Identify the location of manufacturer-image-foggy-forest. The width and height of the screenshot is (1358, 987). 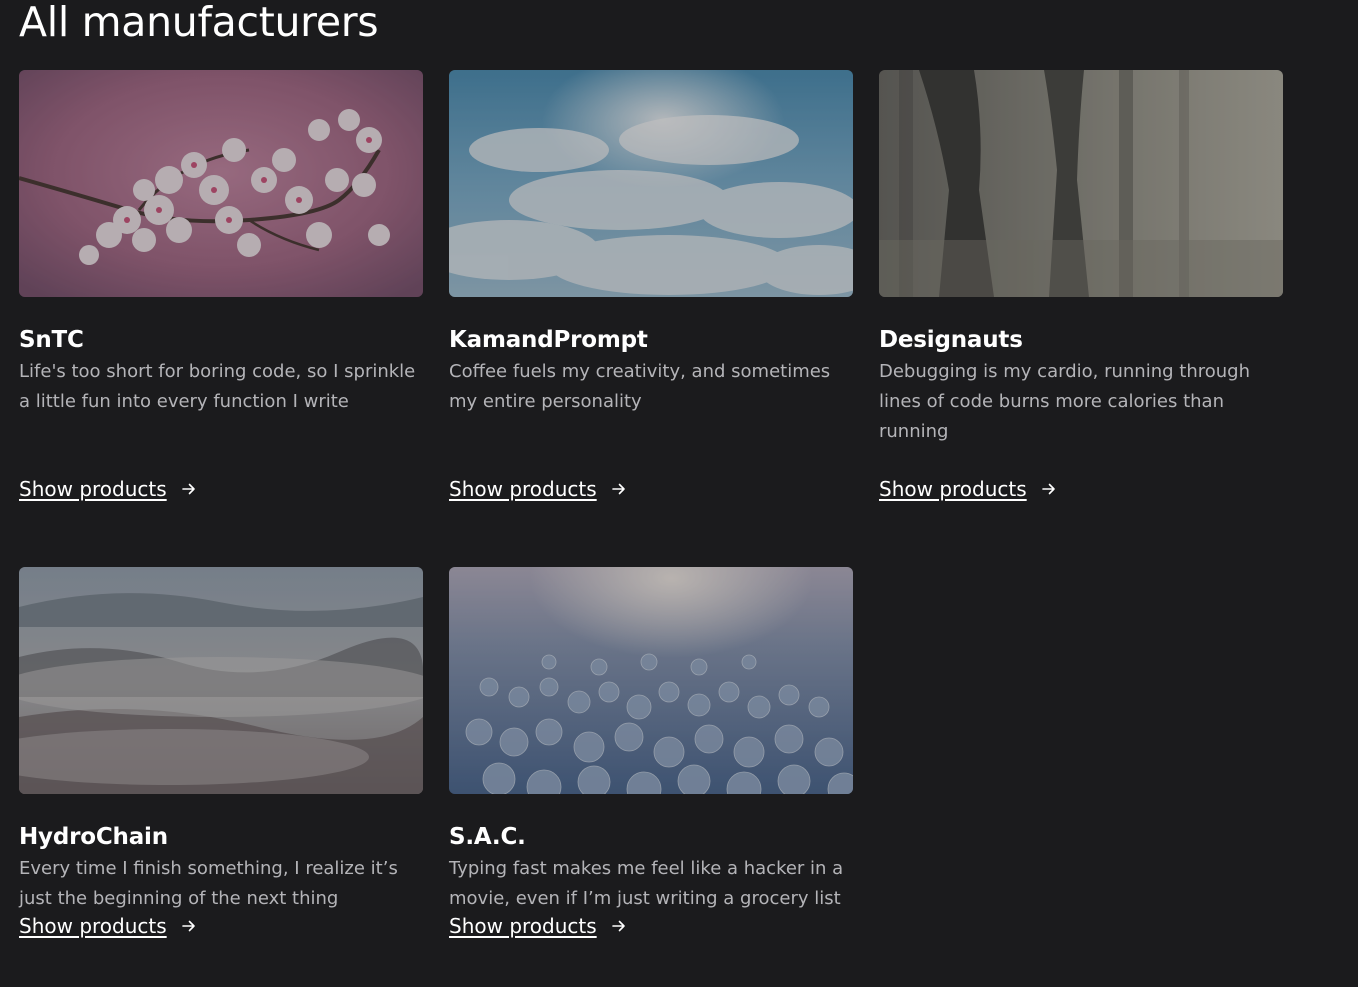
(1081, 183).